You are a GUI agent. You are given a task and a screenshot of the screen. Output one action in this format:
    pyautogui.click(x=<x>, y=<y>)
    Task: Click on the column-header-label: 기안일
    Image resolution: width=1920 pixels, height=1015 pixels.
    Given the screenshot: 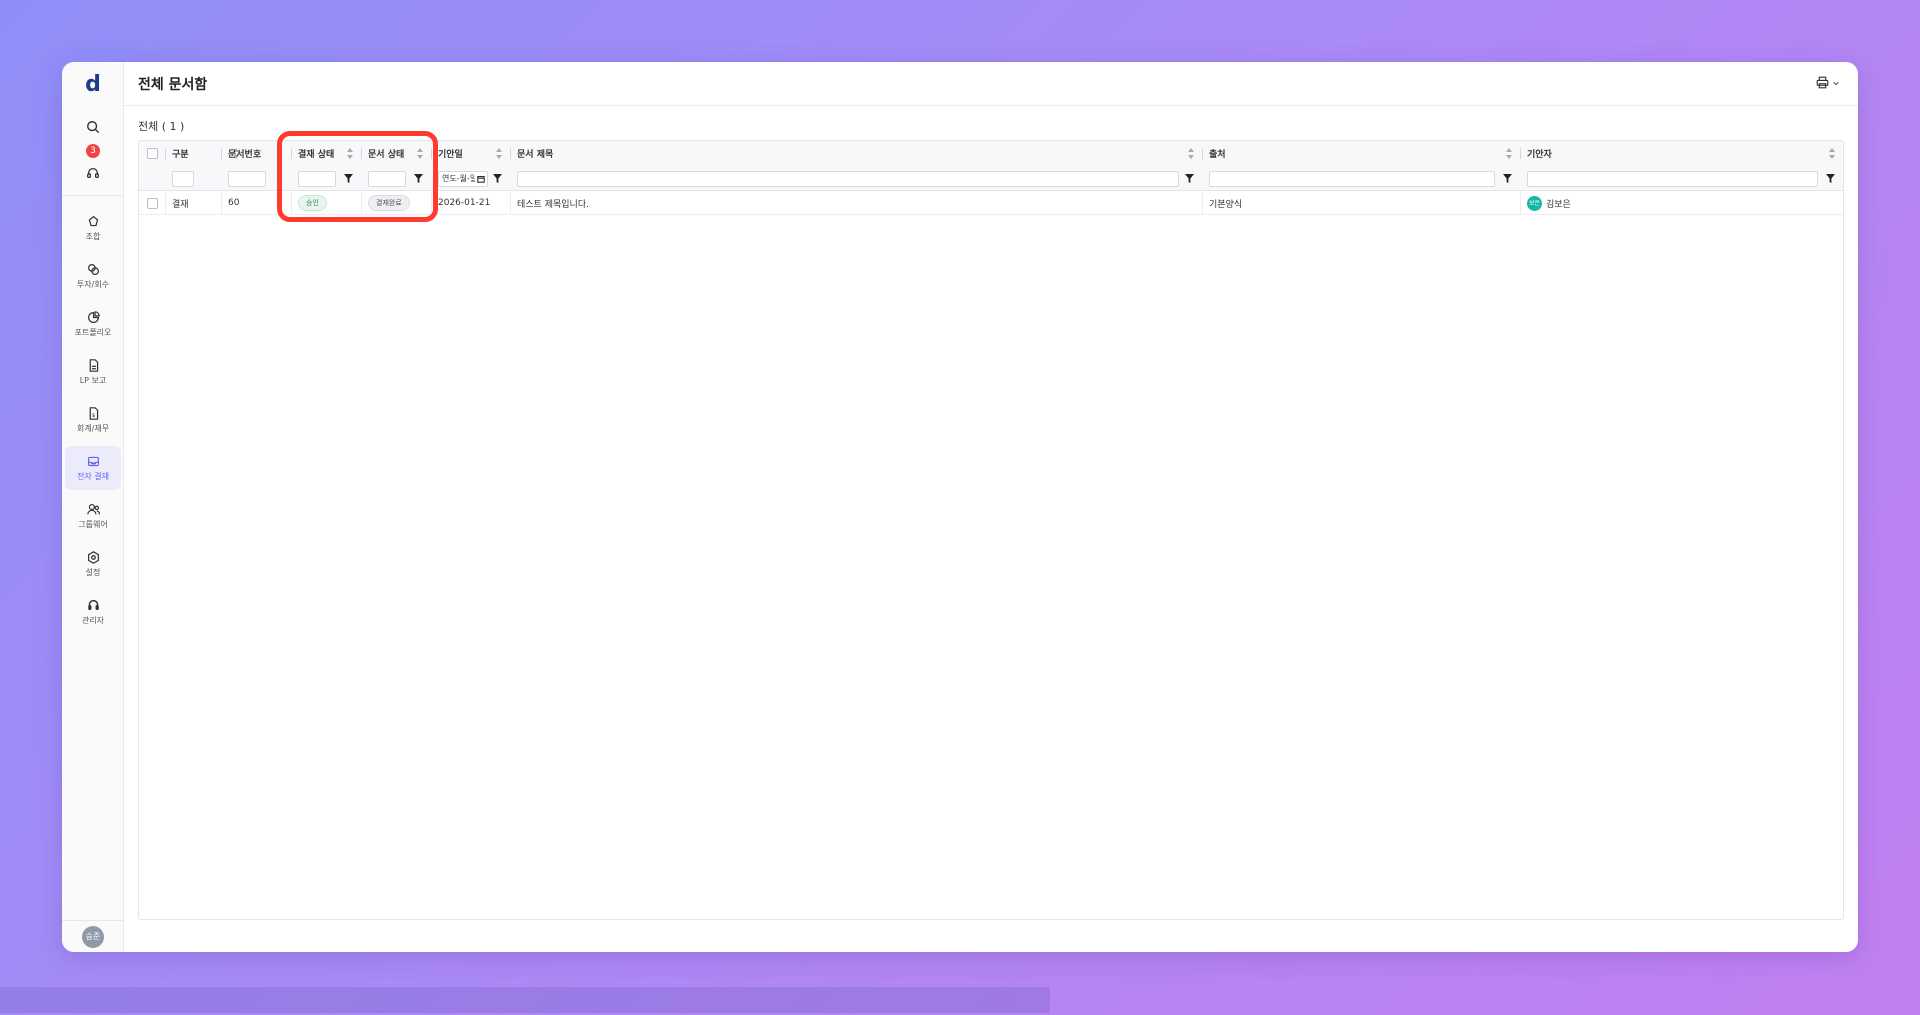 What is the action you would take?
    pyautogui.click(x=450, y=155)
    